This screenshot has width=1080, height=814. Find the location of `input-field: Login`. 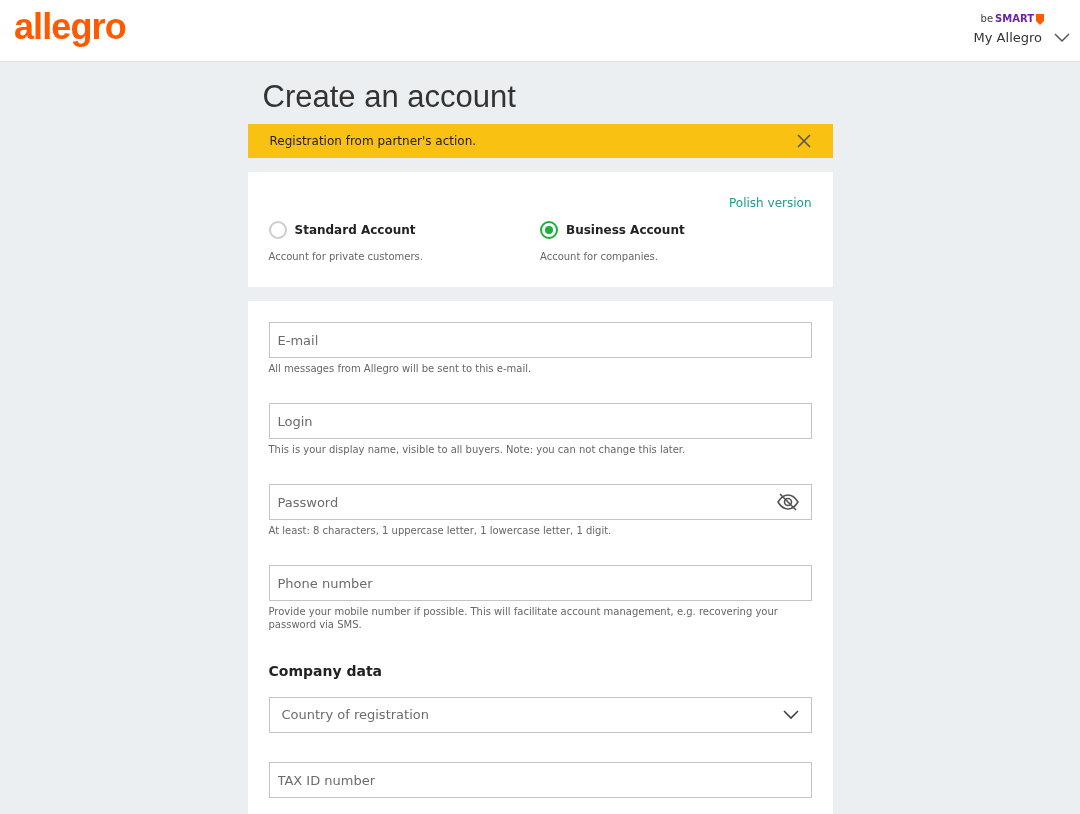

input-field: Login is located at coordinates (540, 421).